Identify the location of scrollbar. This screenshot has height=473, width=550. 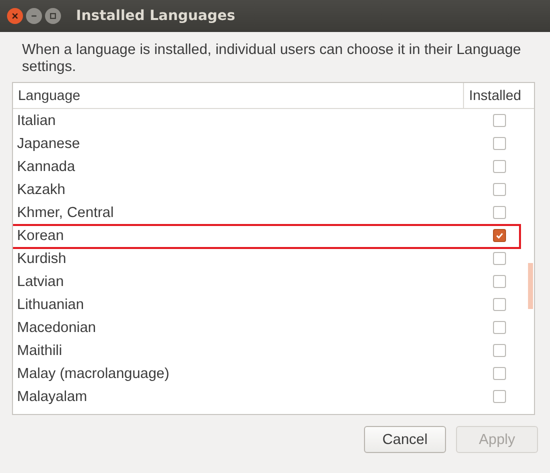
(530, 286).